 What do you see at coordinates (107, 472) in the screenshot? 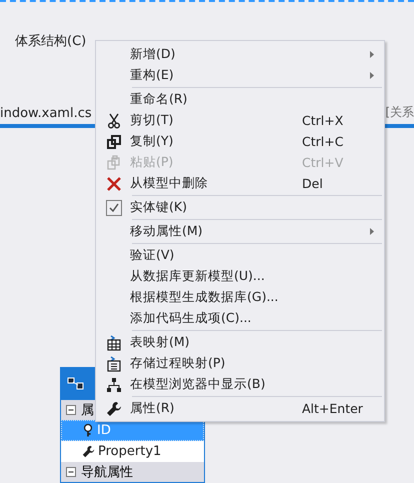
I see `section-label: 导航属性` at bounding box center [107, 472].